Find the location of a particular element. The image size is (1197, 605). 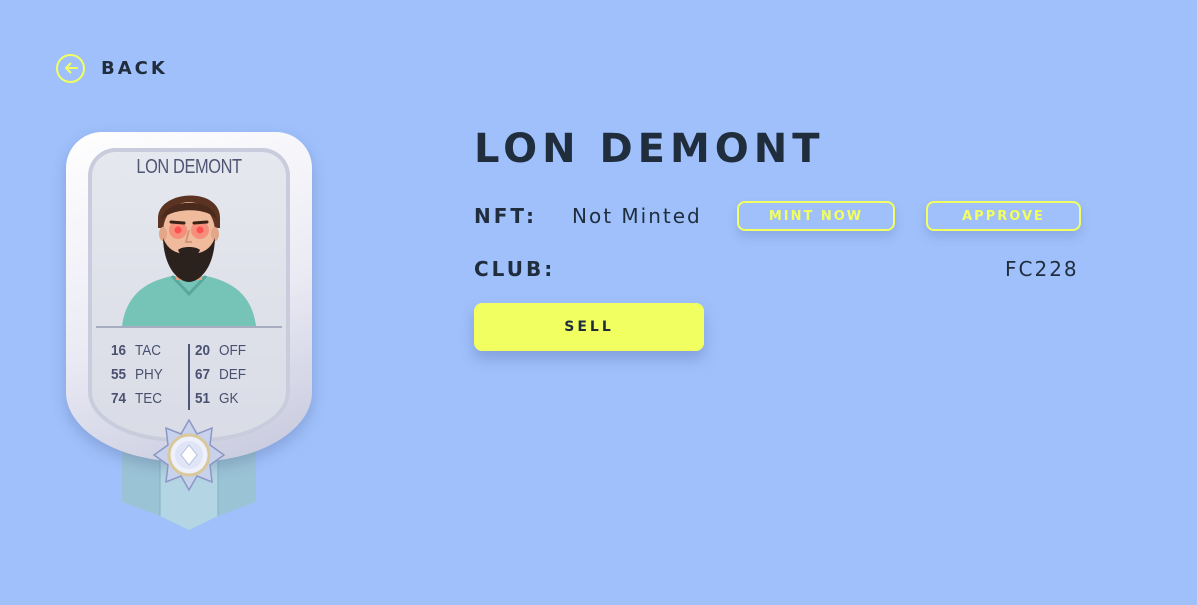

sell-button: SELL is located at coordinates (589, 327).